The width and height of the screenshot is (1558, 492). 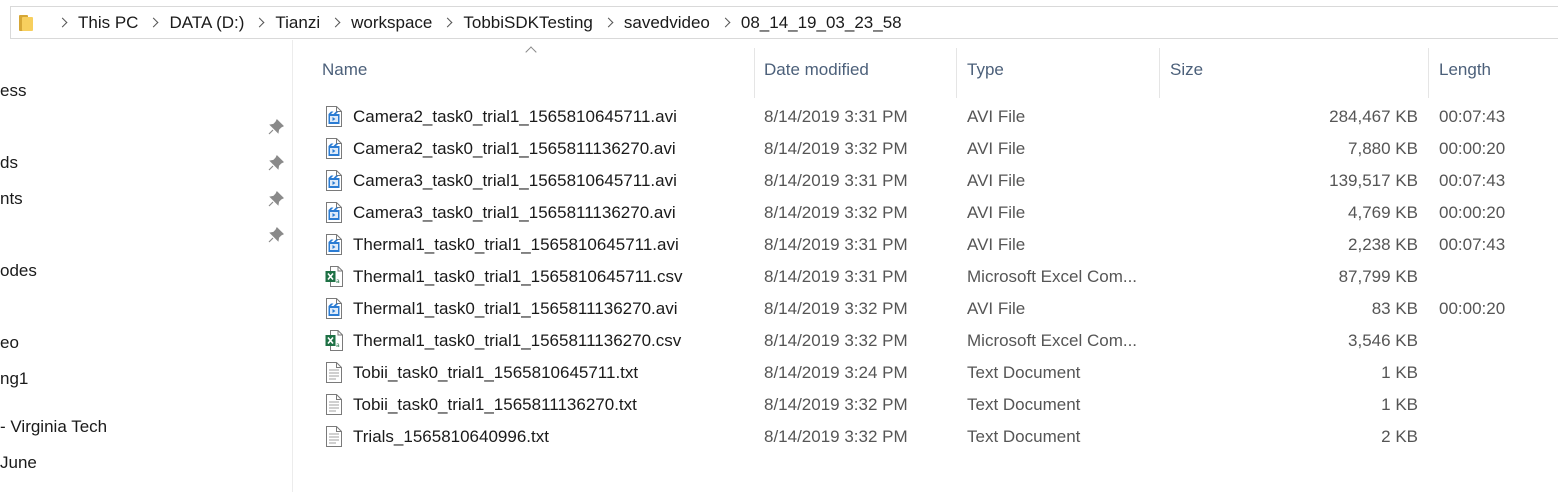 What do you see at coordinates (836, 372) in the screenshot?
I see `file-date-modified: 8/14/2019 3:24 PM` at bounding box center [836, 372].